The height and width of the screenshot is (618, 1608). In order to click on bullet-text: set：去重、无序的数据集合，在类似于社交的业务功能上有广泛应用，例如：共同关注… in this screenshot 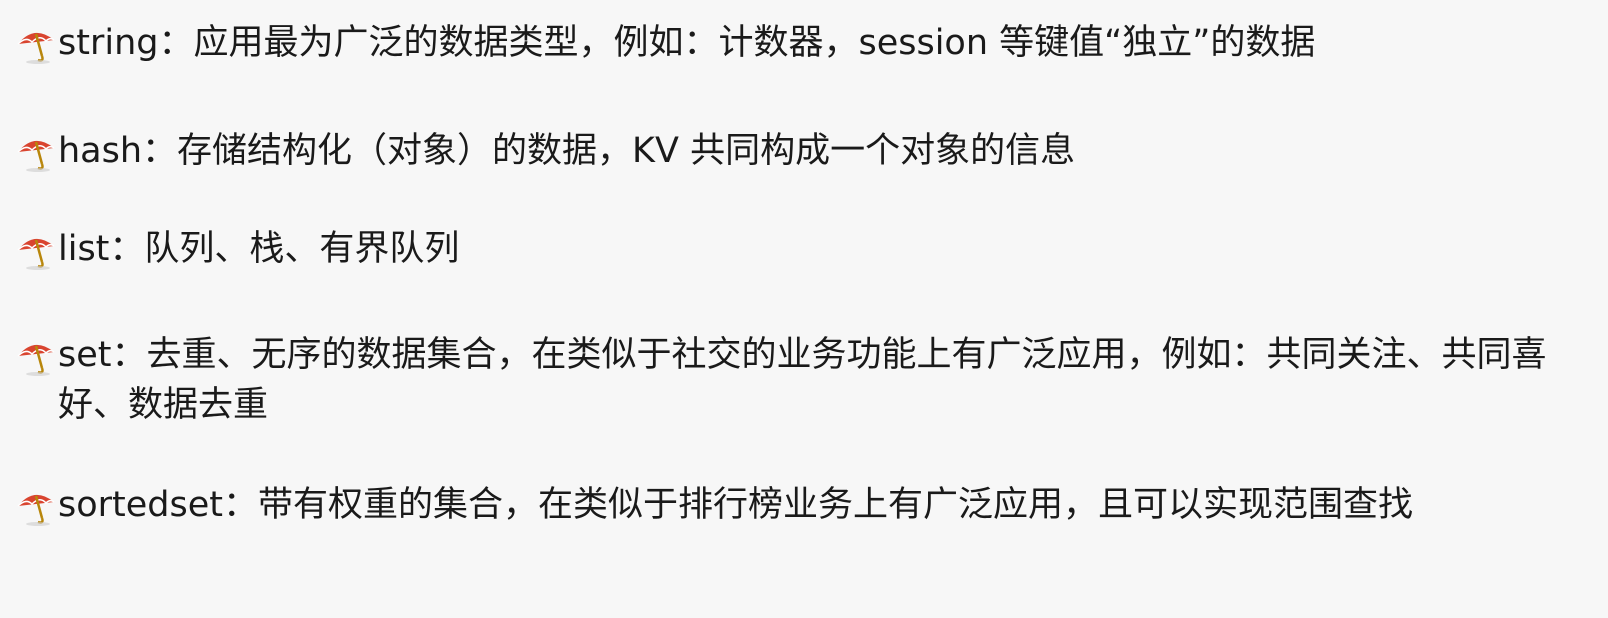, I will do `click(802, 380)`.